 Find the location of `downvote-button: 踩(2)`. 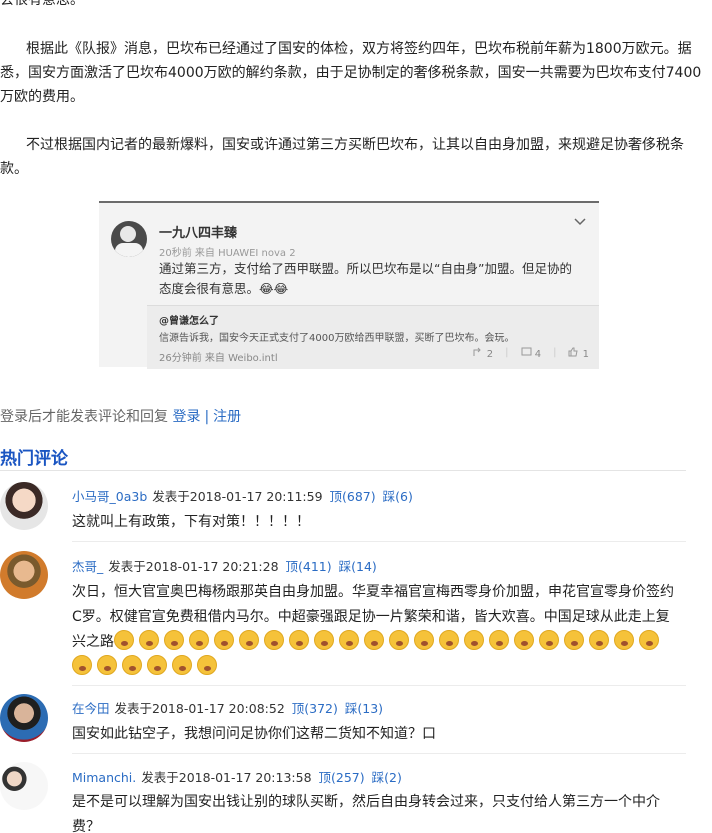

downvote-button: 踩(2) is located at coordinates (387, 777).